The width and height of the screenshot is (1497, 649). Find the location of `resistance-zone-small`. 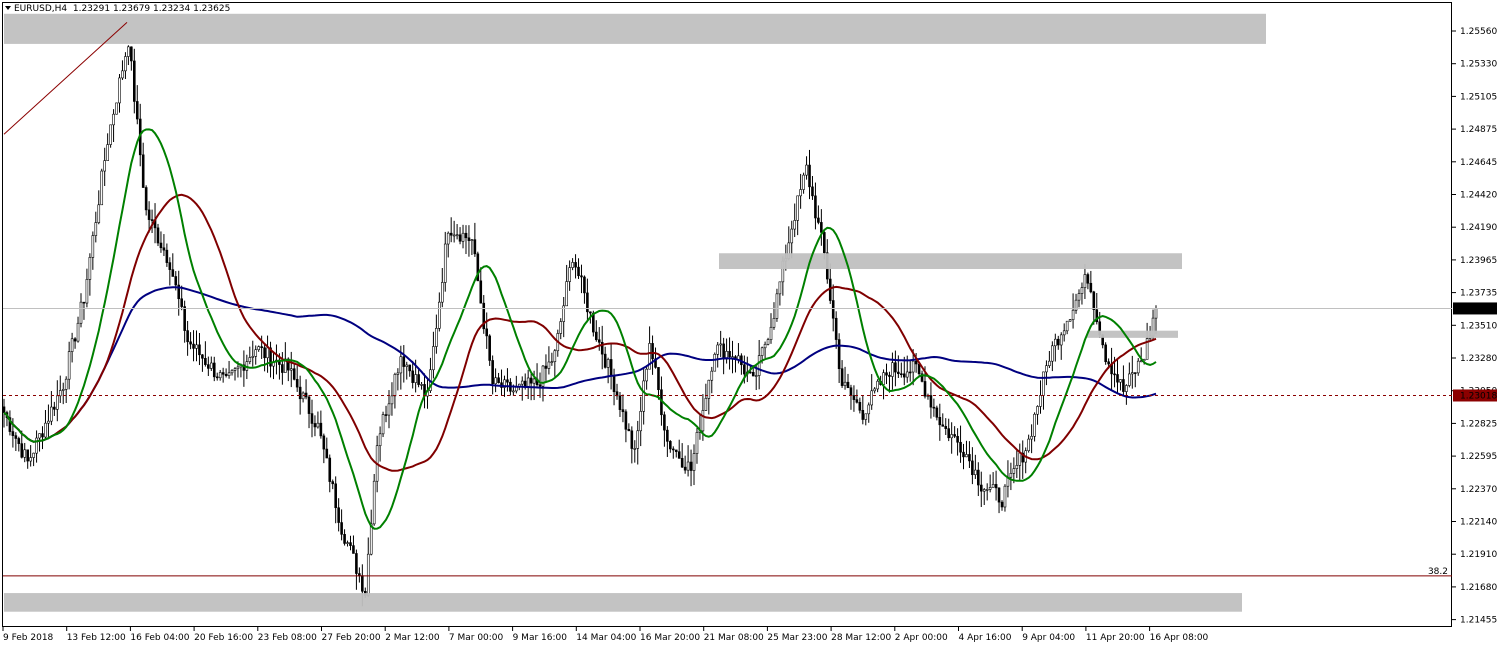

resistance-zone-small is located at coordinates (1132, 334).